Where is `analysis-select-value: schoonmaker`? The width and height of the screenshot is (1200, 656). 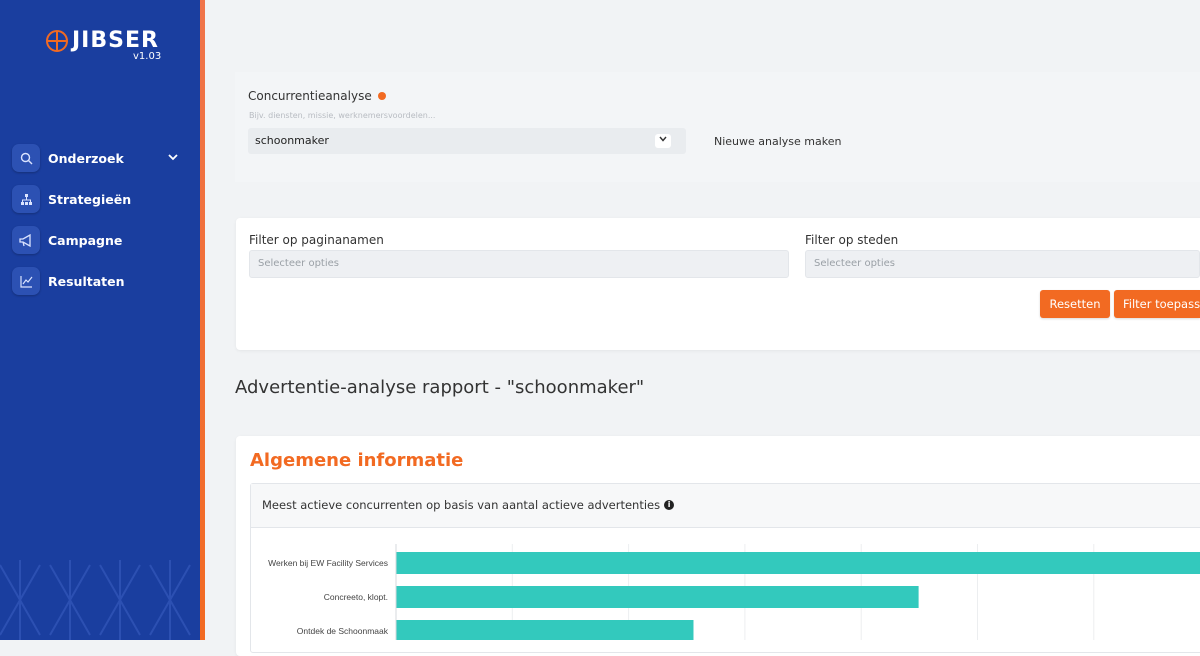 analysis-select-value: schoonmaker is located at coordinates (292, 140).